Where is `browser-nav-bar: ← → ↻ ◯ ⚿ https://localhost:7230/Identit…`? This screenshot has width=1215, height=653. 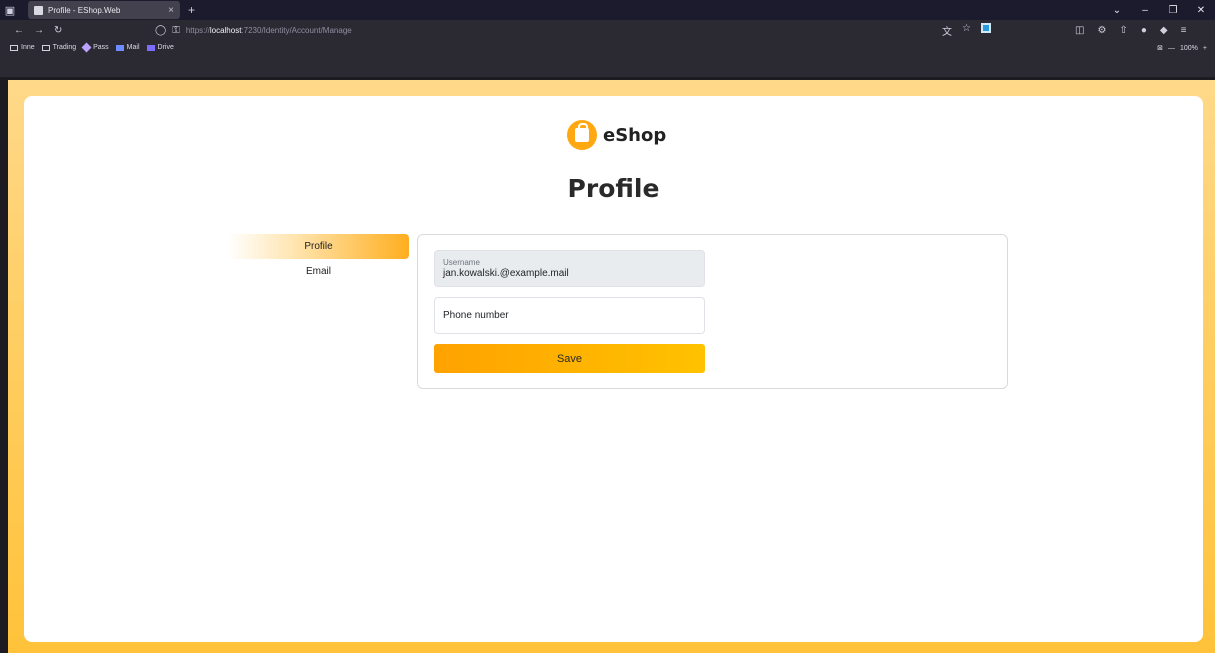 browser-nav-bar: ← → ↻ ◯ ⚿ https://localhost:7230/Identit… is located at coordinates (607, 30).